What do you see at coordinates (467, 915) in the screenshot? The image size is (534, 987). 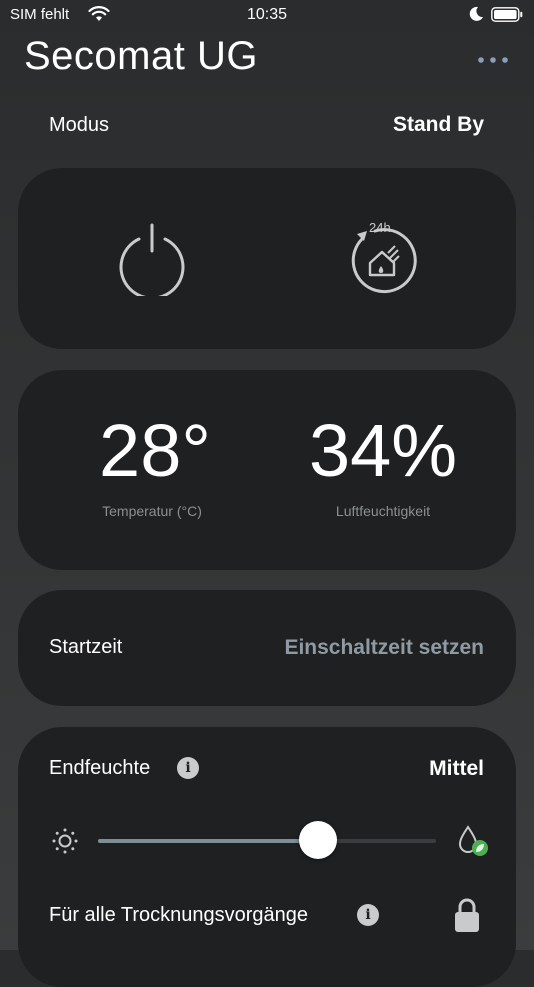 I see `lock-icon` at bounding box center [467, 915].